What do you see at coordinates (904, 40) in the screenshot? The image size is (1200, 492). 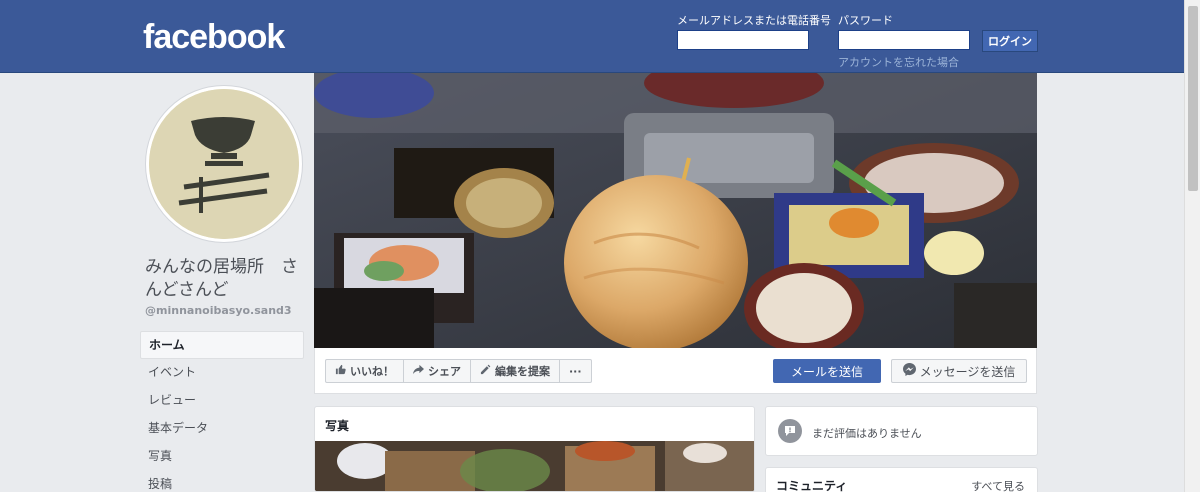 I see `password-input` at bounding box center [904, 40].